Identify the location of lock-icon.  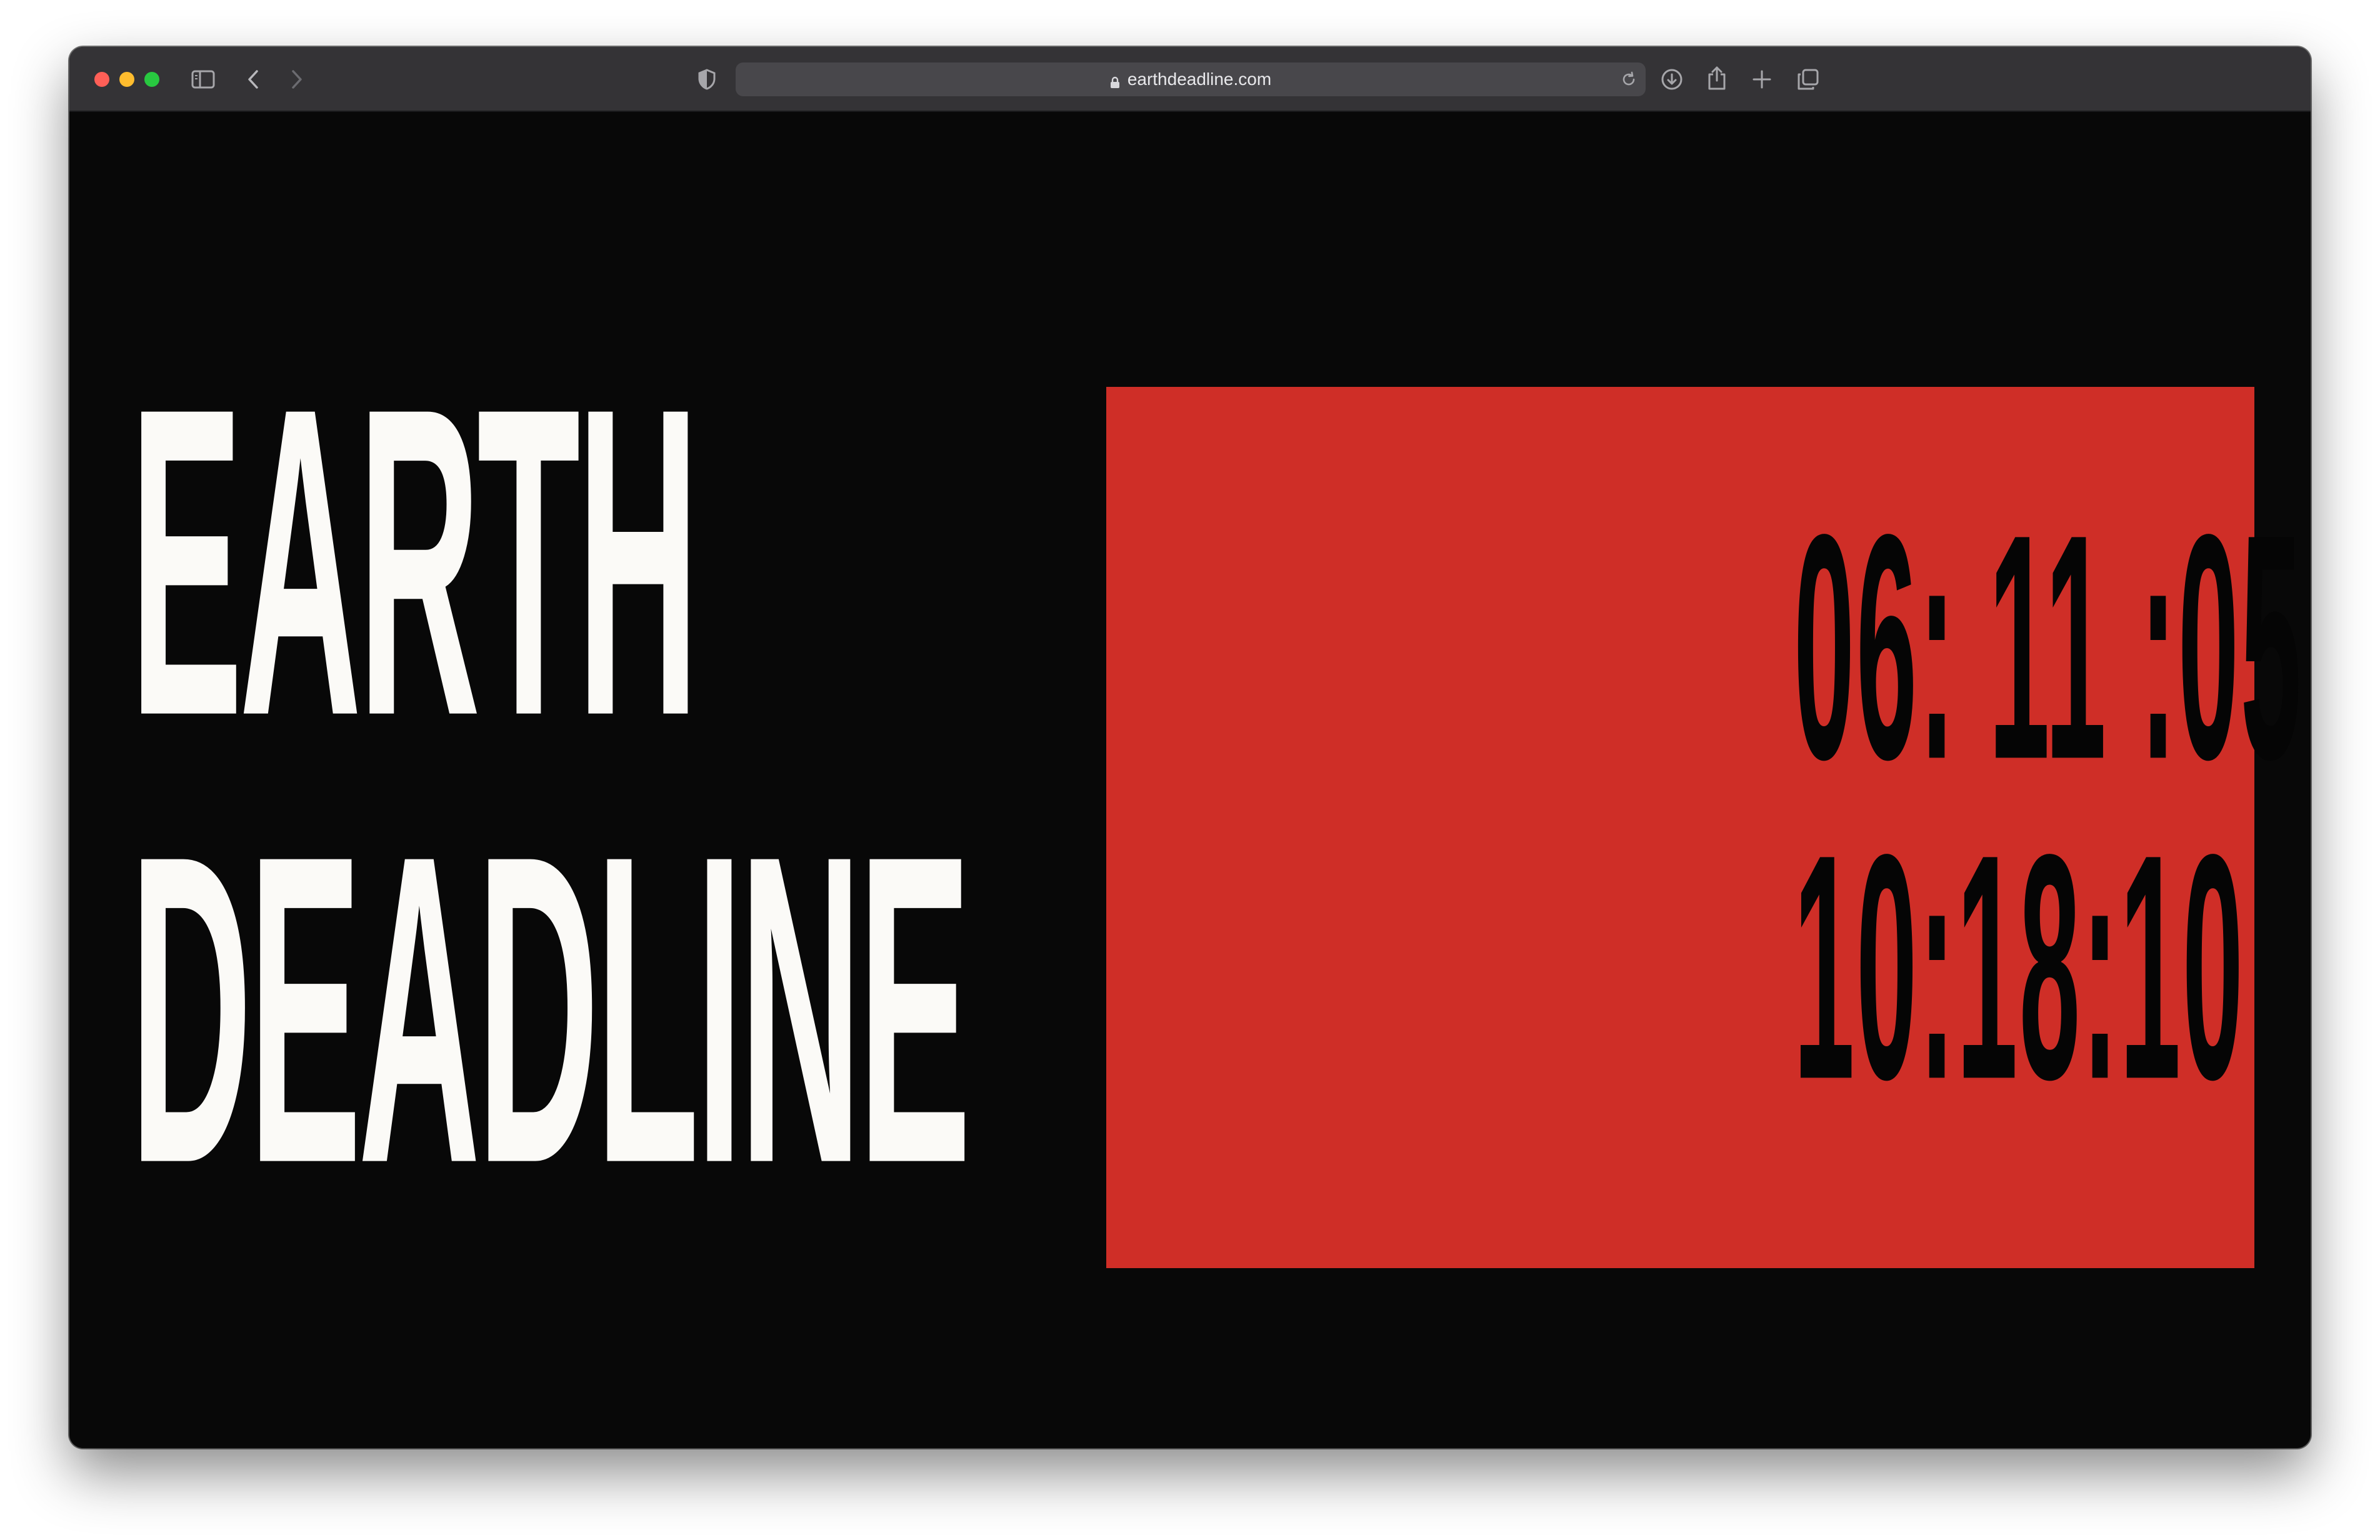
(1115, 80).